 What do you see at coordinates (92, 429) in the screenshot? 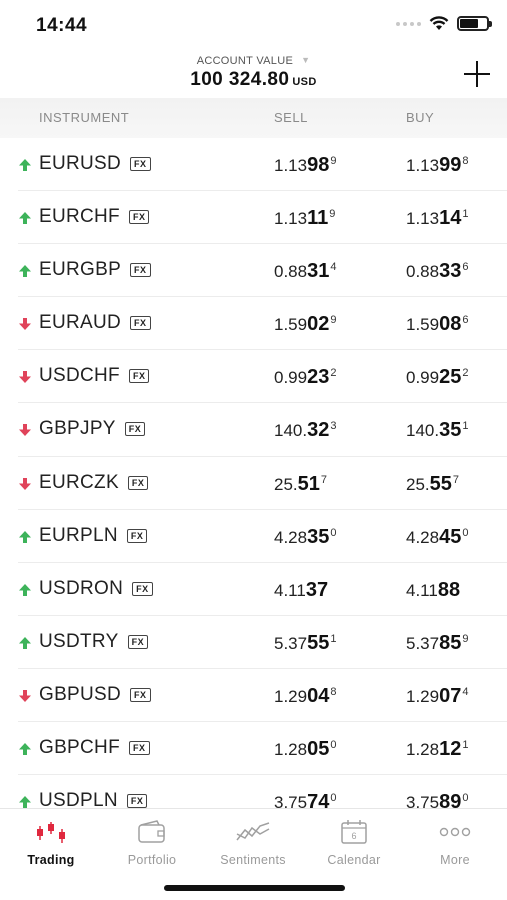
I see `instrument-symbol-cell: GBPJPY FX` at bounding box center [92, 429].